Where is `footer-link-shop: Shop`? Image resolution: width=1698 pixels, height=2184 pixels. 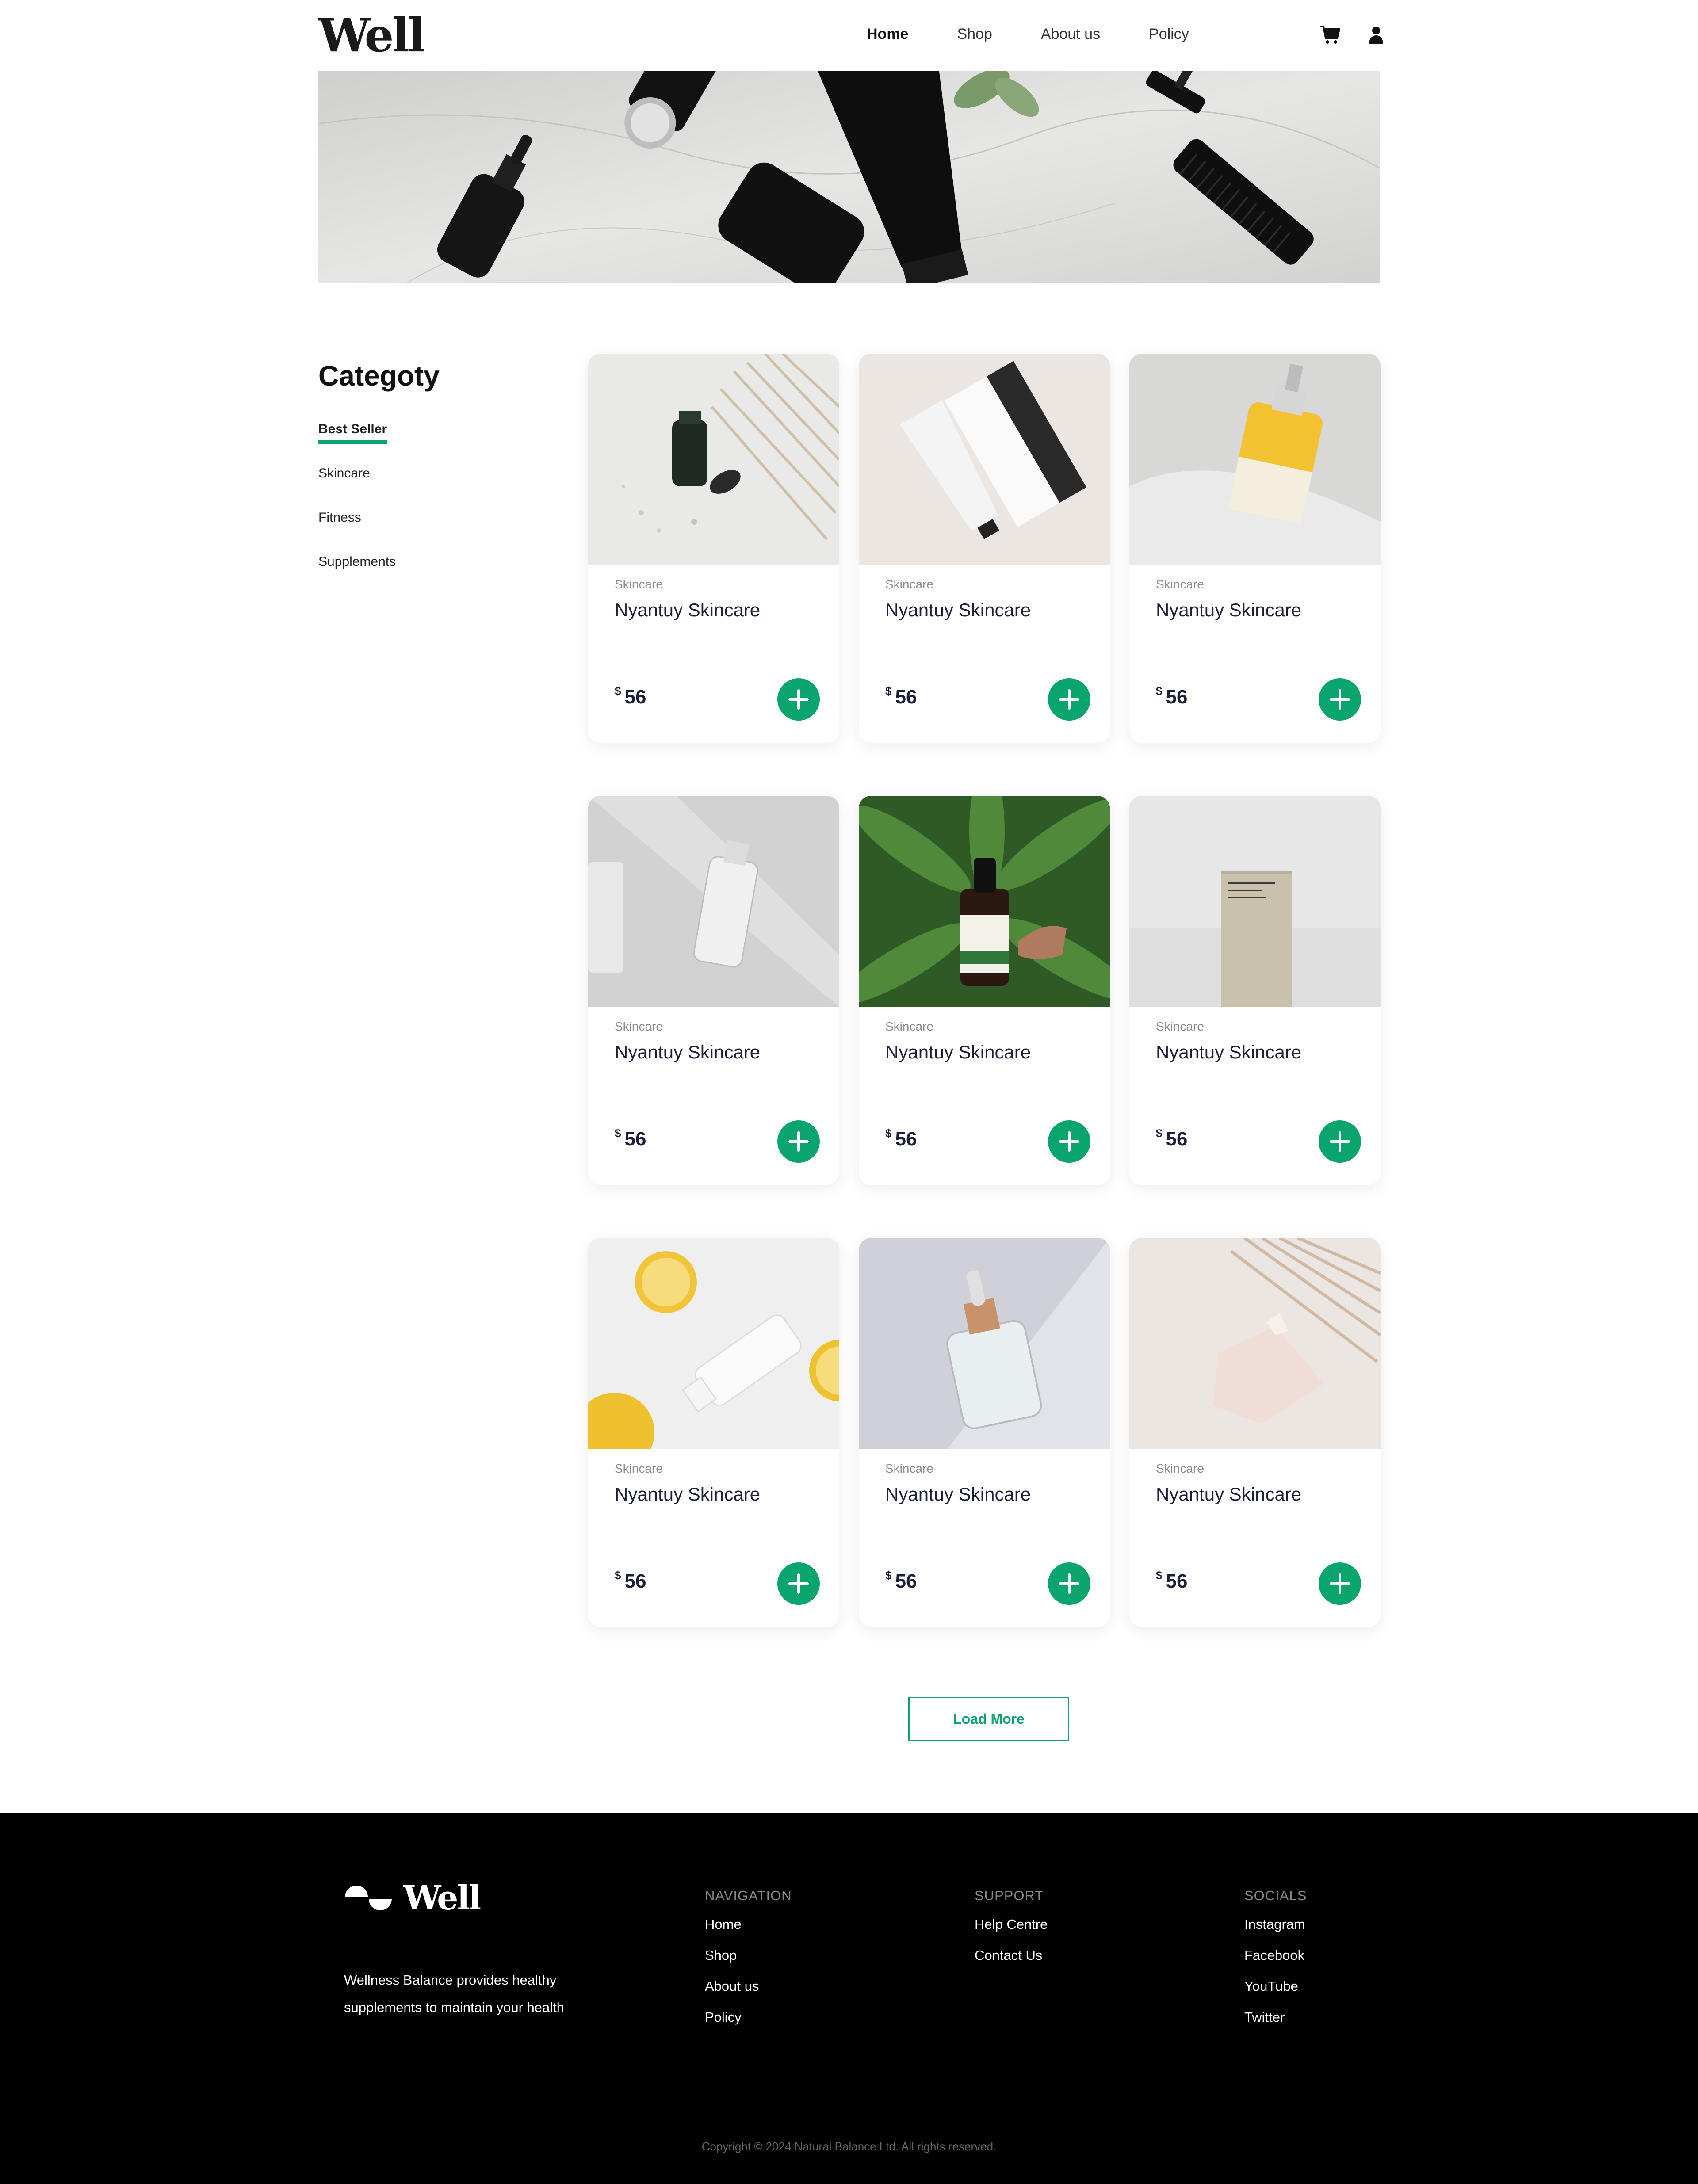
footer-link-shop: Shop is located at coordinates (748, 1955).